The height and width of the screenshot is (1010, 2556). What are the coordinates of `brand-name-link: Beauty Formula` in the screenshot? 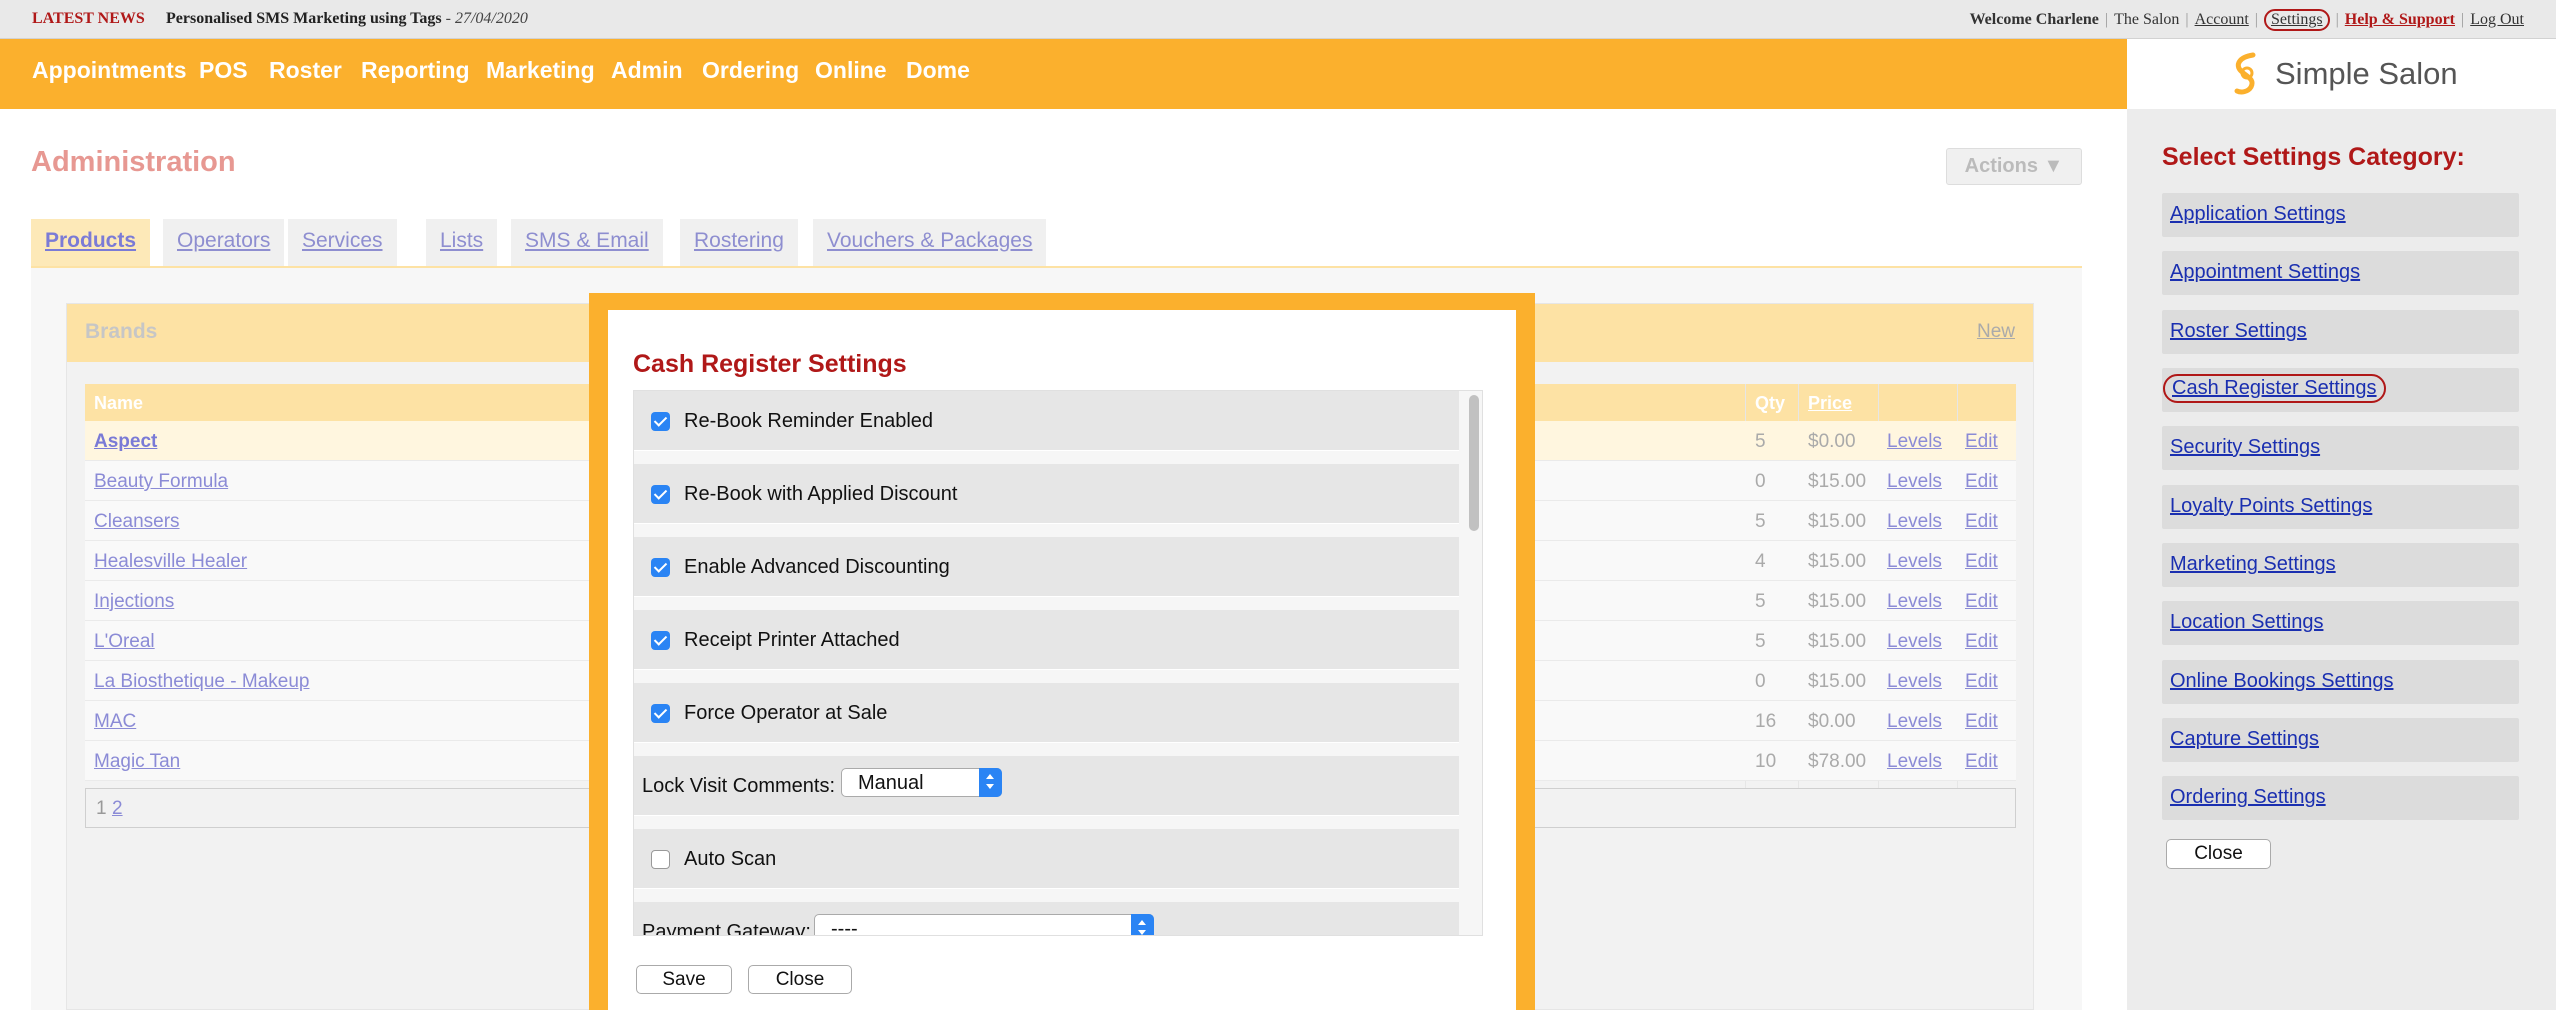 It's located at (161, 482).